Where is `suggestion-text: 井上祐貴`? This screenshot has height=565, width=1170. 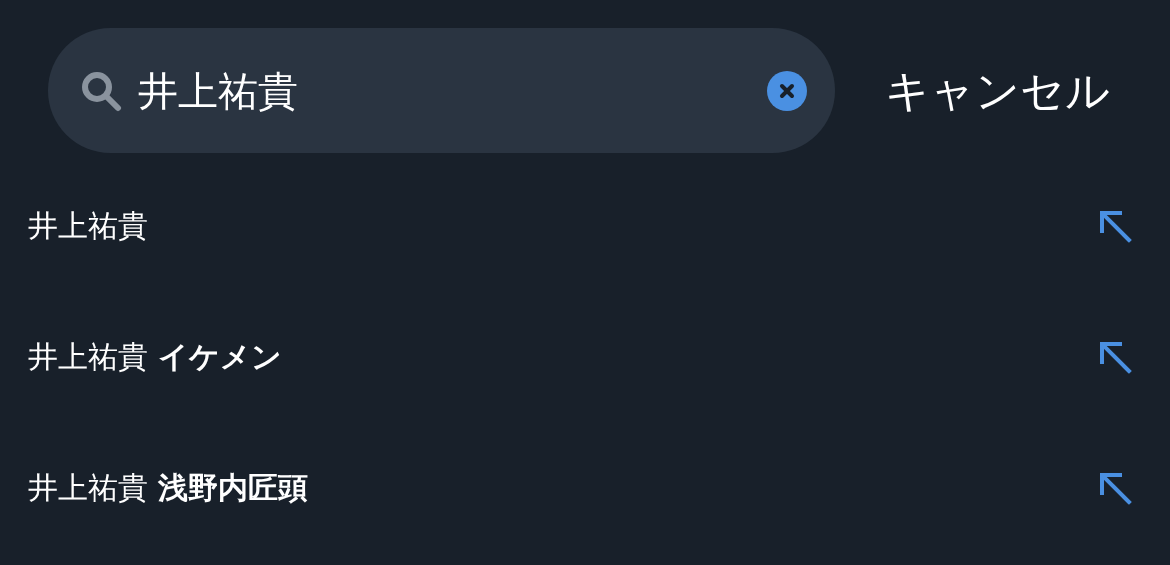
suggestion-text: 井上祐貴 is located at coordinates (88, 226).